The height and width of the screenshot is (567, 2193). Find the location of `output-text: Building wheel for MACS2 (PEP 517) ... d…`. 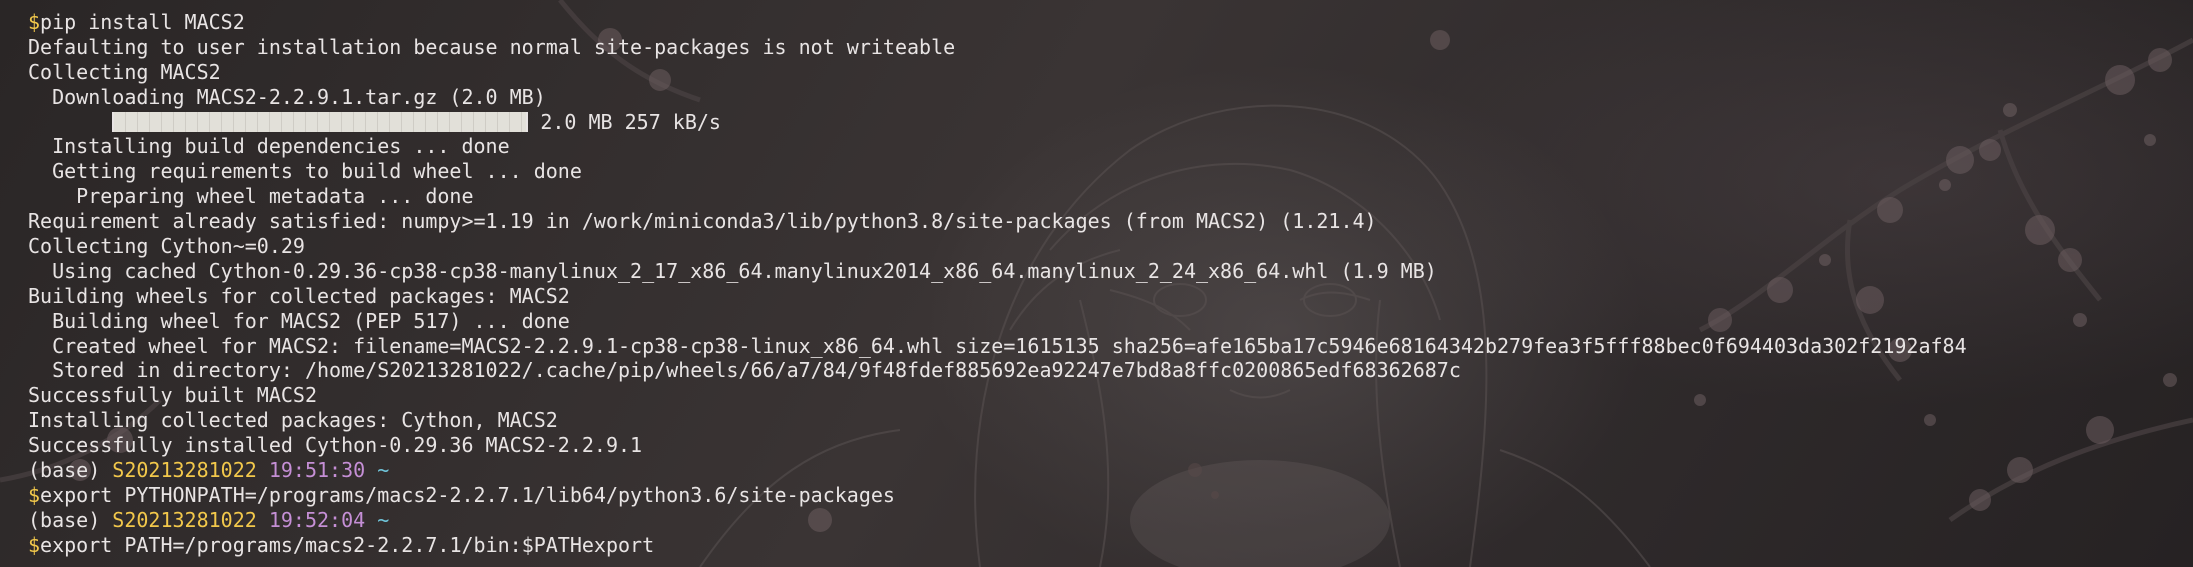

output-text: Building wheel for MACS2 (PEP 517) ... d… is located at coordinates (299, 320).